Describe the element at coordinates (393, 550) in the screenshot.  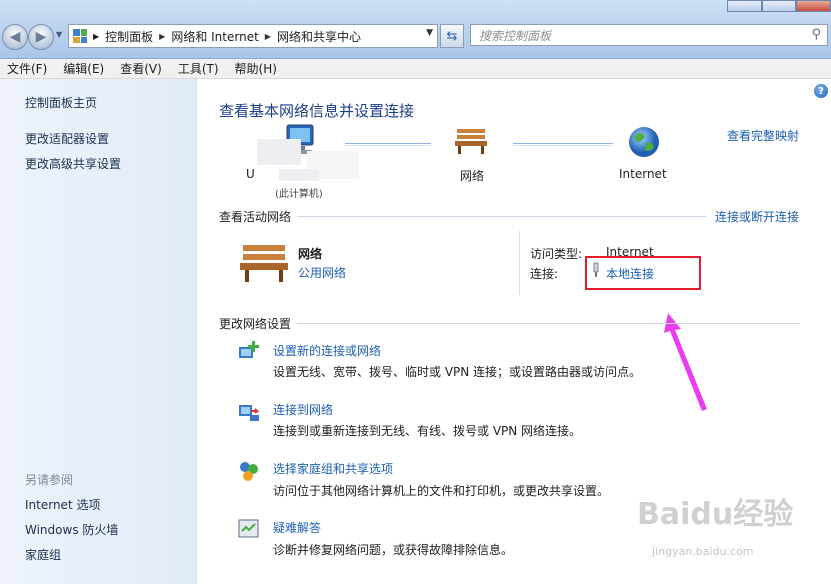
I see `task-description: 诊断并修复网络问题，或获得故障排除信息。` at that location.